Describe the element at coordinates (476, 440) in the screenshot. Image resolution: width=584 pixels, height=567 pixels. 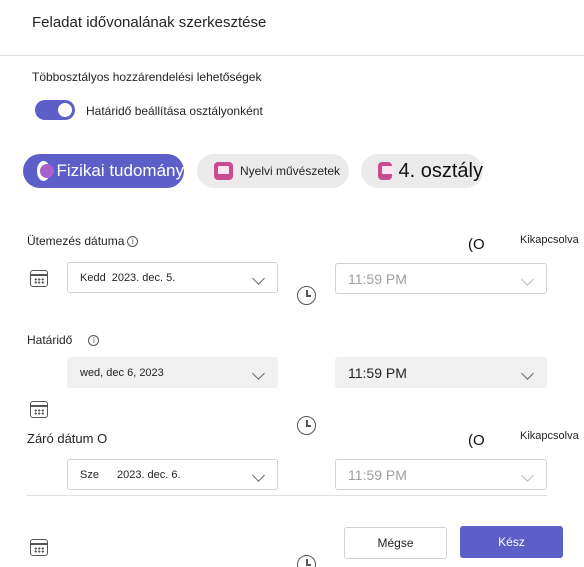
I see `close-toggle-mark: (O` at that location.